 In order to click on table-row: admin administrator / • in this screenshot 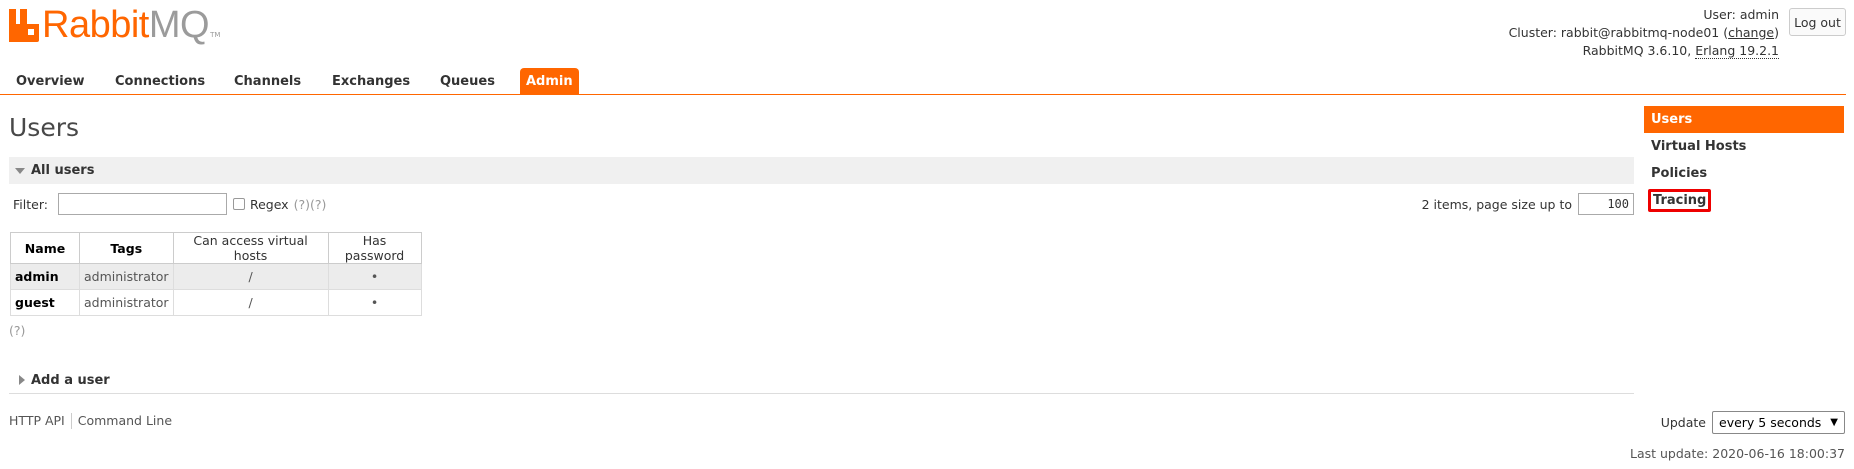, I will do `click(216, 276)`.